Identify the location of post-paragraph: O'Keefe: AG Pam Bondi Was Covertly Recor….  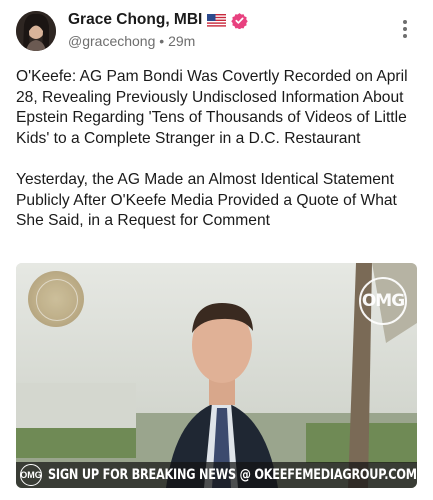
(212, 107).